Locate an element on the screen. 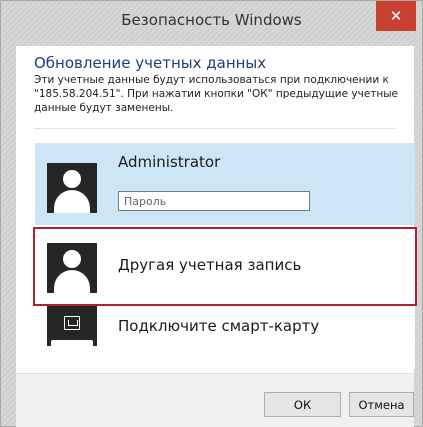 The width and height of the screenshot is (423, 427). account-tile-smart-card: Подключите смарт-карту is located at coordinates (225, 337).